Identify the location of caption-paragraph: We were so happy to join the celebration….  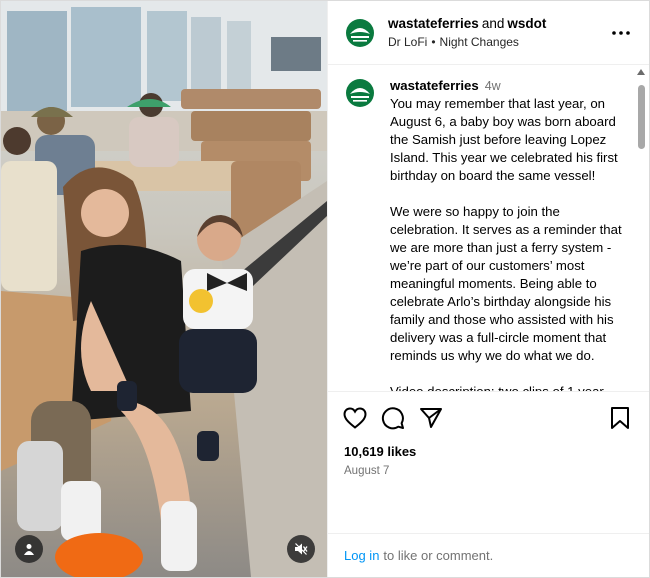
(506, 283).